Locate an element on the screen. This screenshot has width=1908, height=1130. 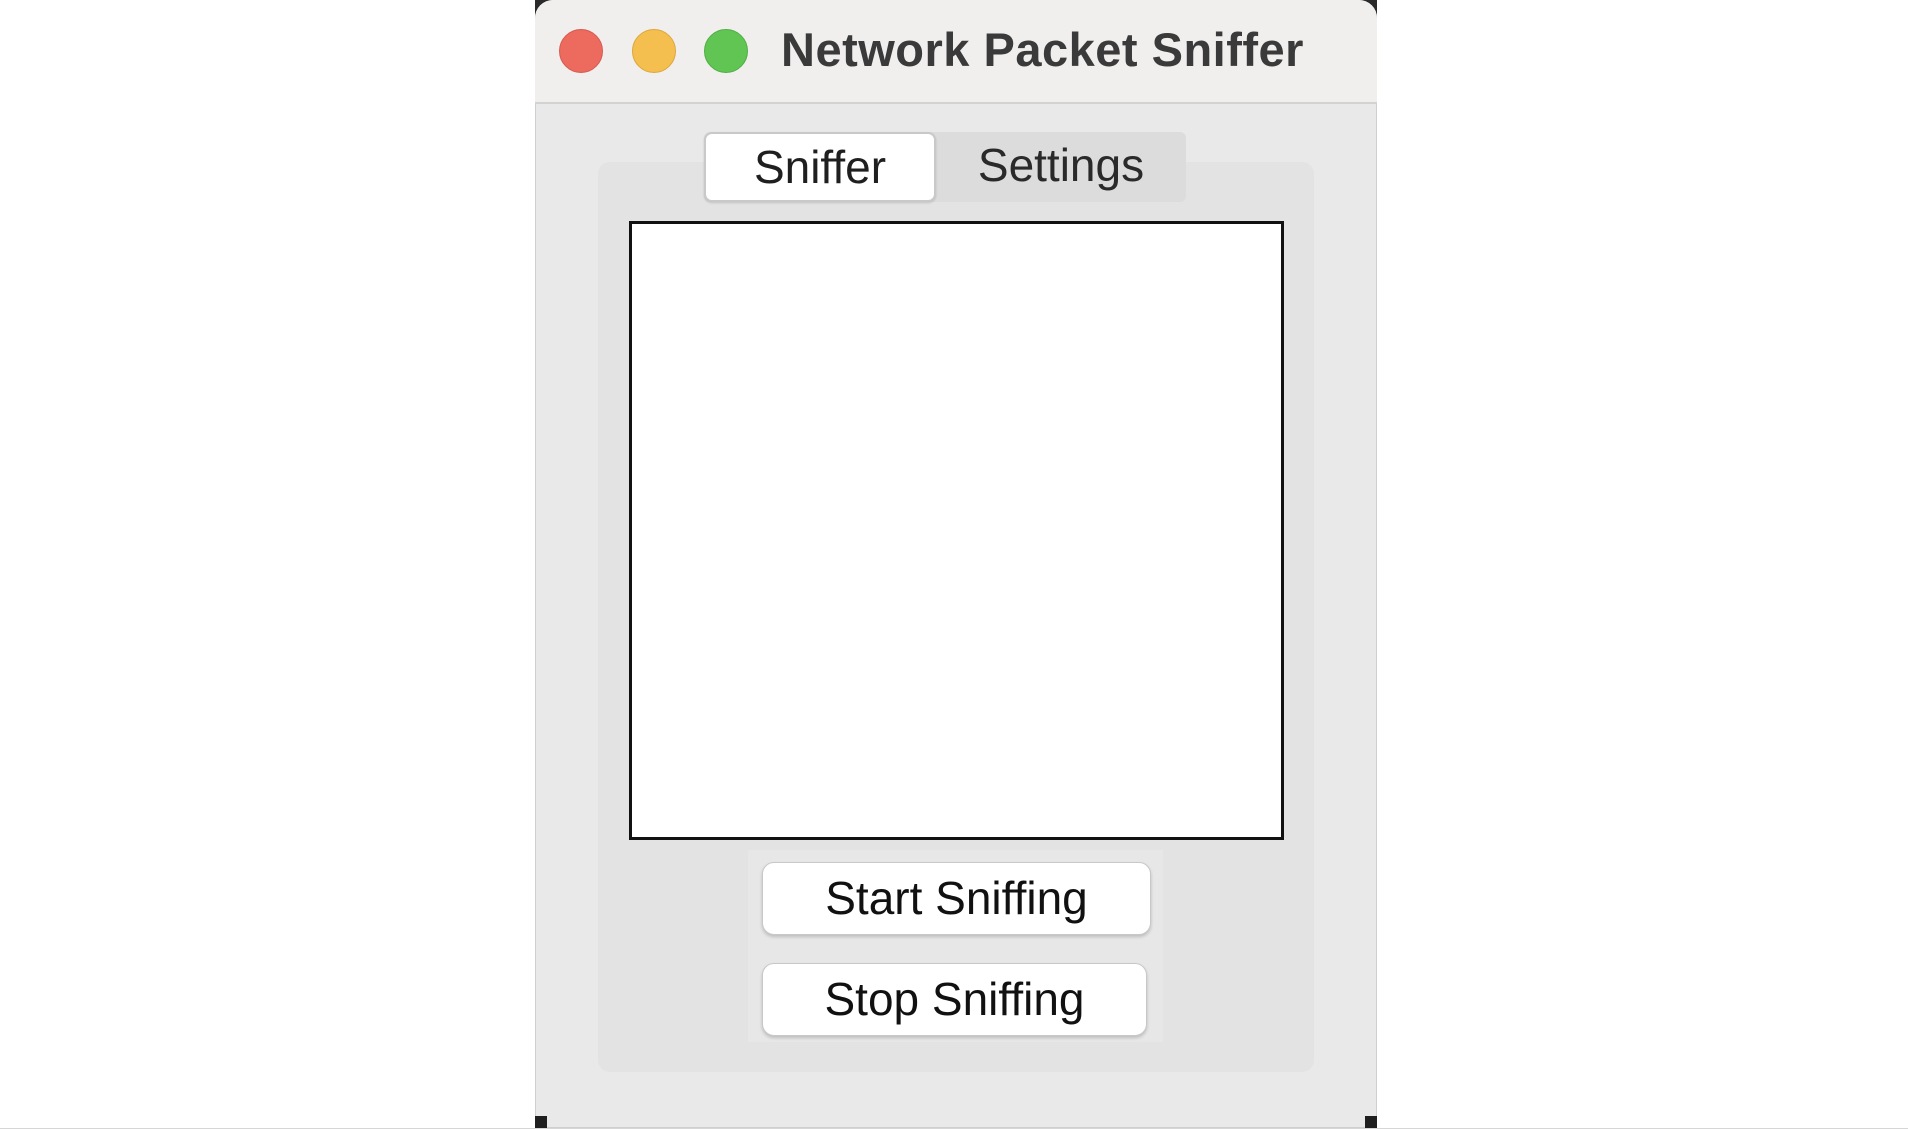
button-group: Start Sniffing Stop Sniffing is located at coordinates (955, 946).